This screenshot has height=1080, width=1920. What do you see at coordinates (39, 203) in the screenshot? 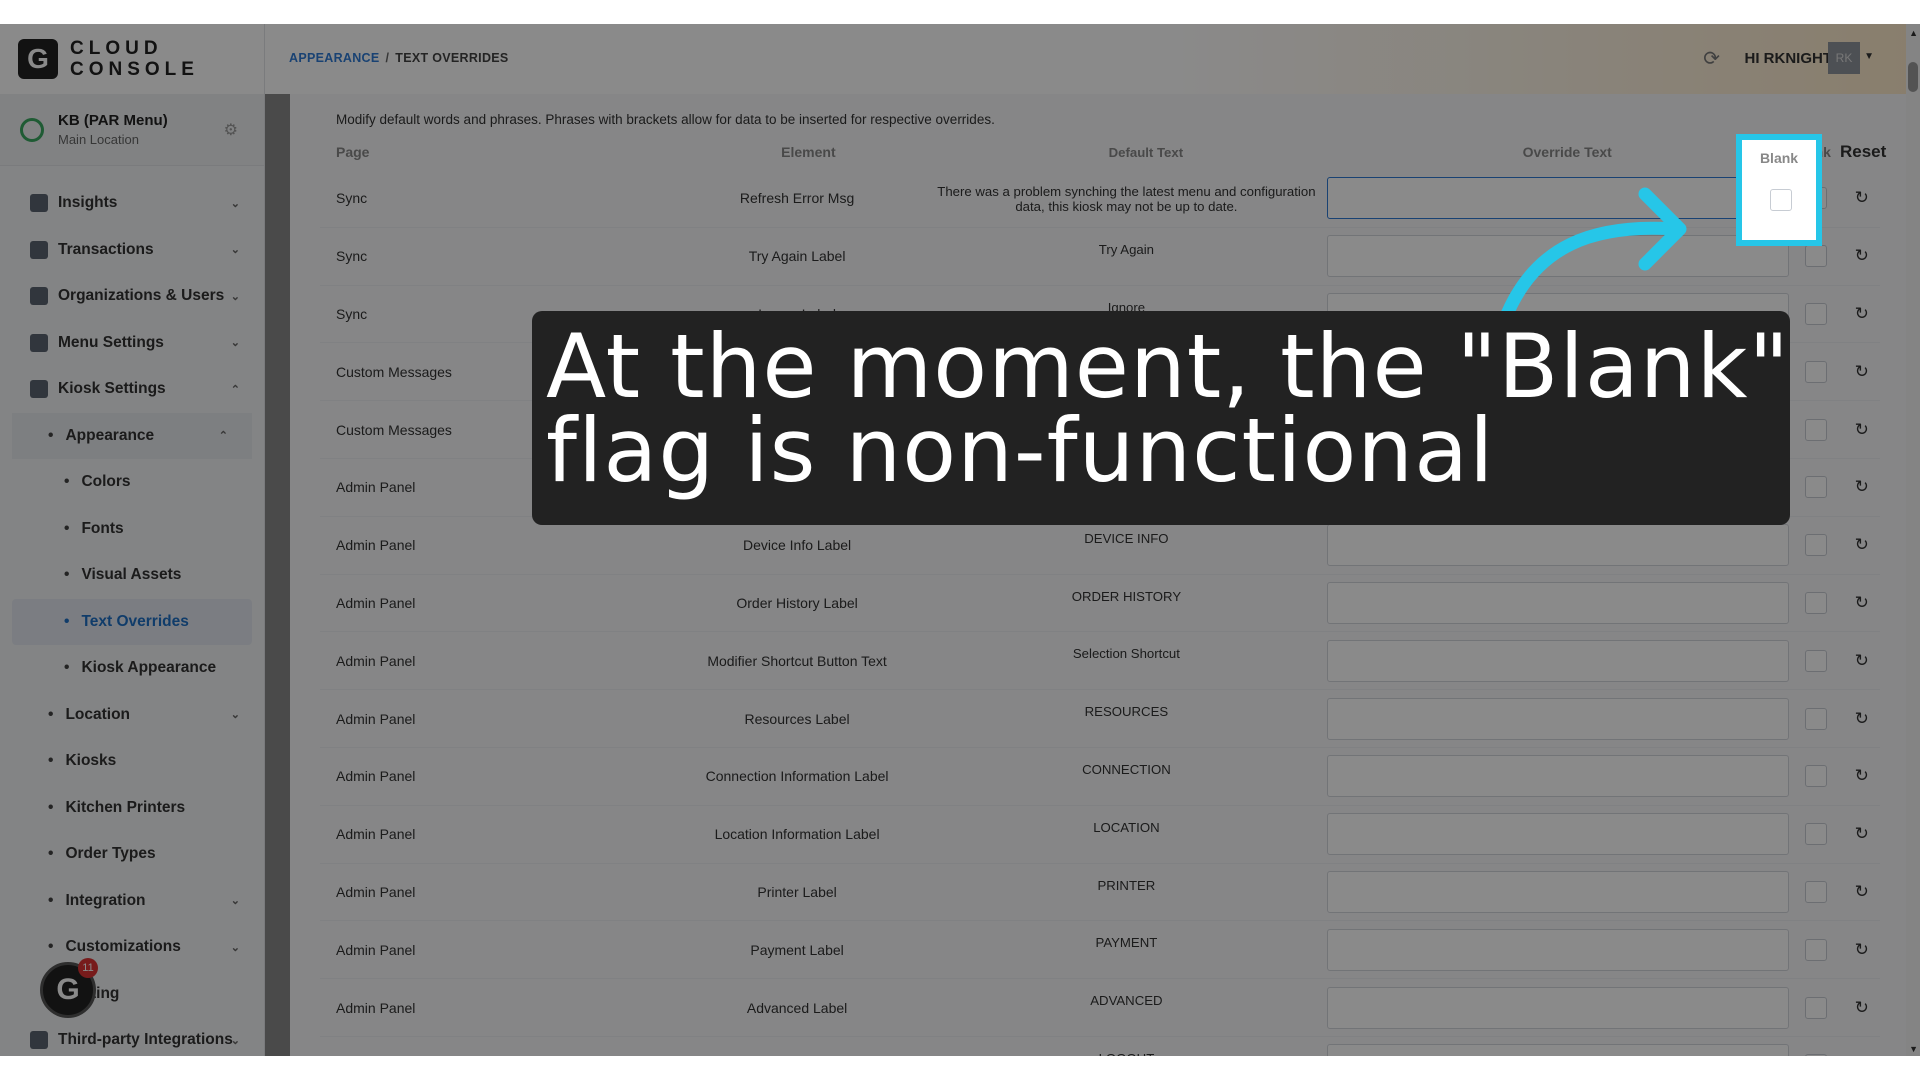
I see `insights-icon` at bounding box center [39, 203].